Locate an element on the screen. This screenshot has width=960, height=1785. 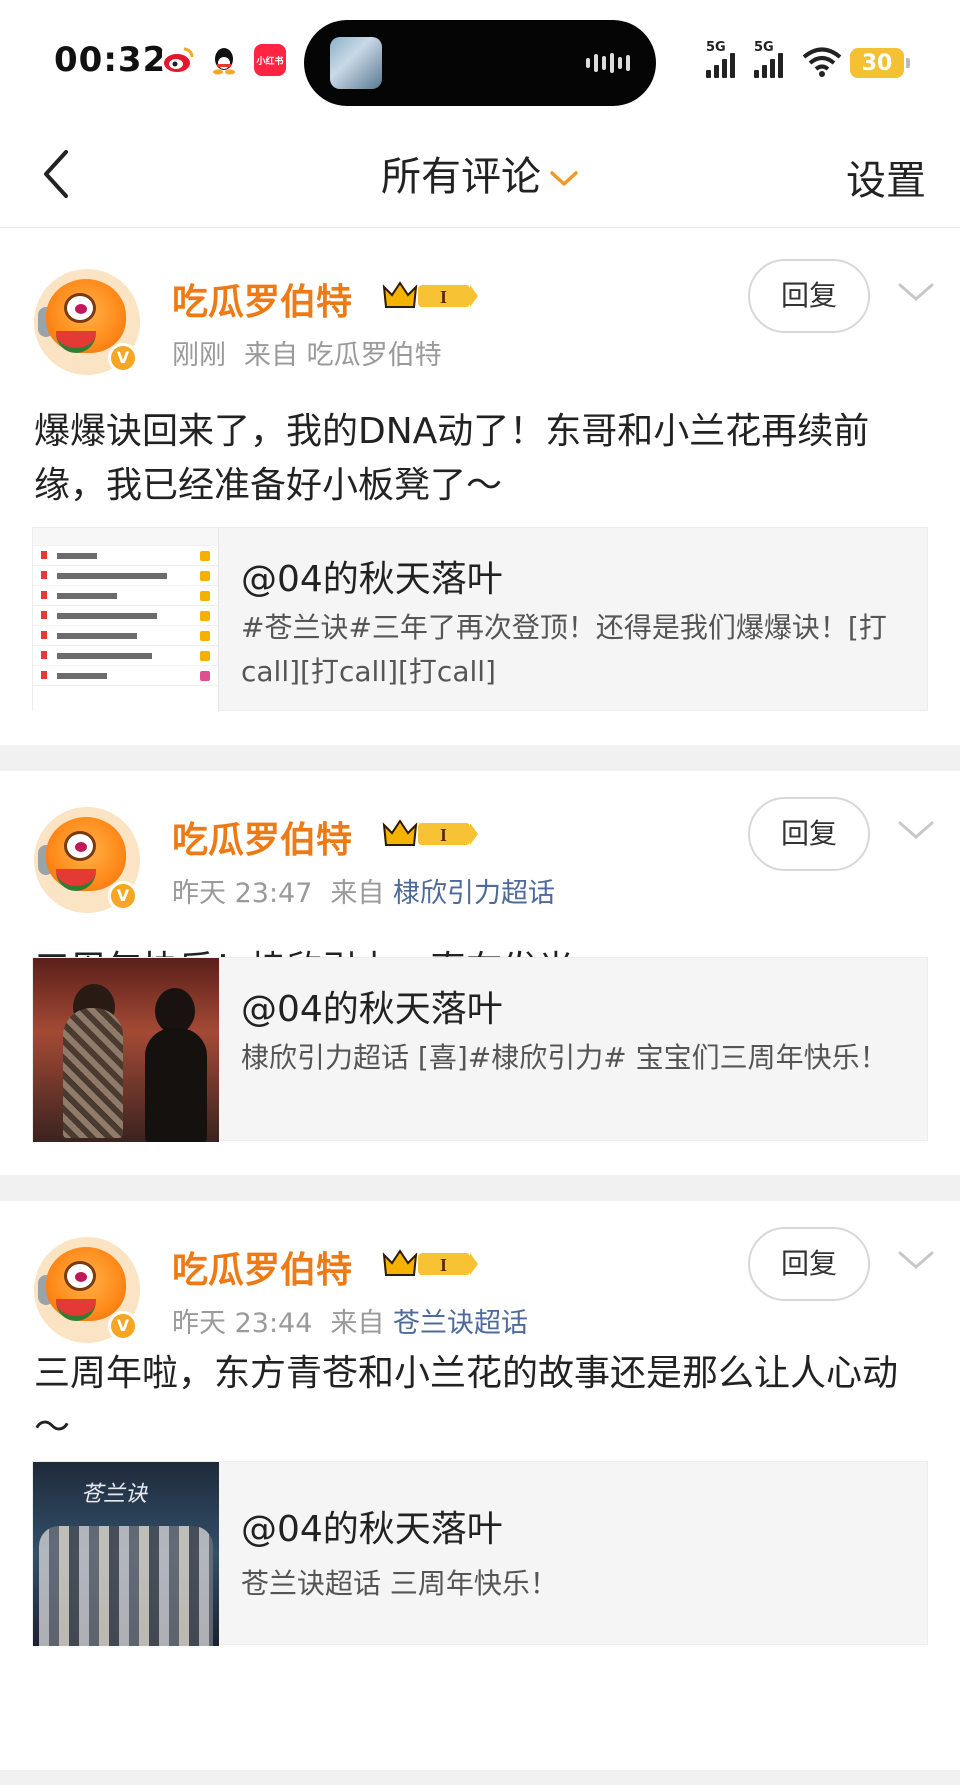
cellular-signal-icon: 5G is located at coordinates (720, 59).